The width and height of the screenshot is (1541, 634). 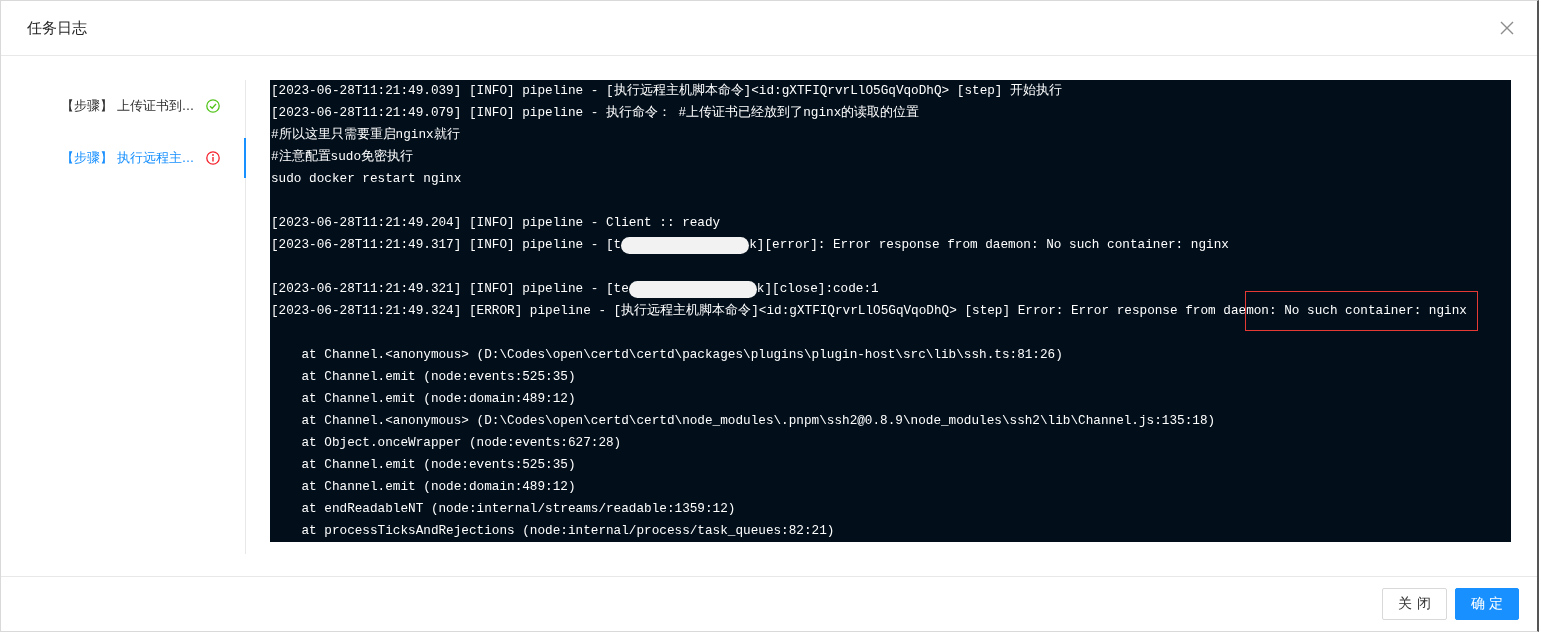 What do you see at coordinates (366, 179) in the screenshot?
I see `log-line: sudo docker restart nginx` at bounding box center [366, 179].